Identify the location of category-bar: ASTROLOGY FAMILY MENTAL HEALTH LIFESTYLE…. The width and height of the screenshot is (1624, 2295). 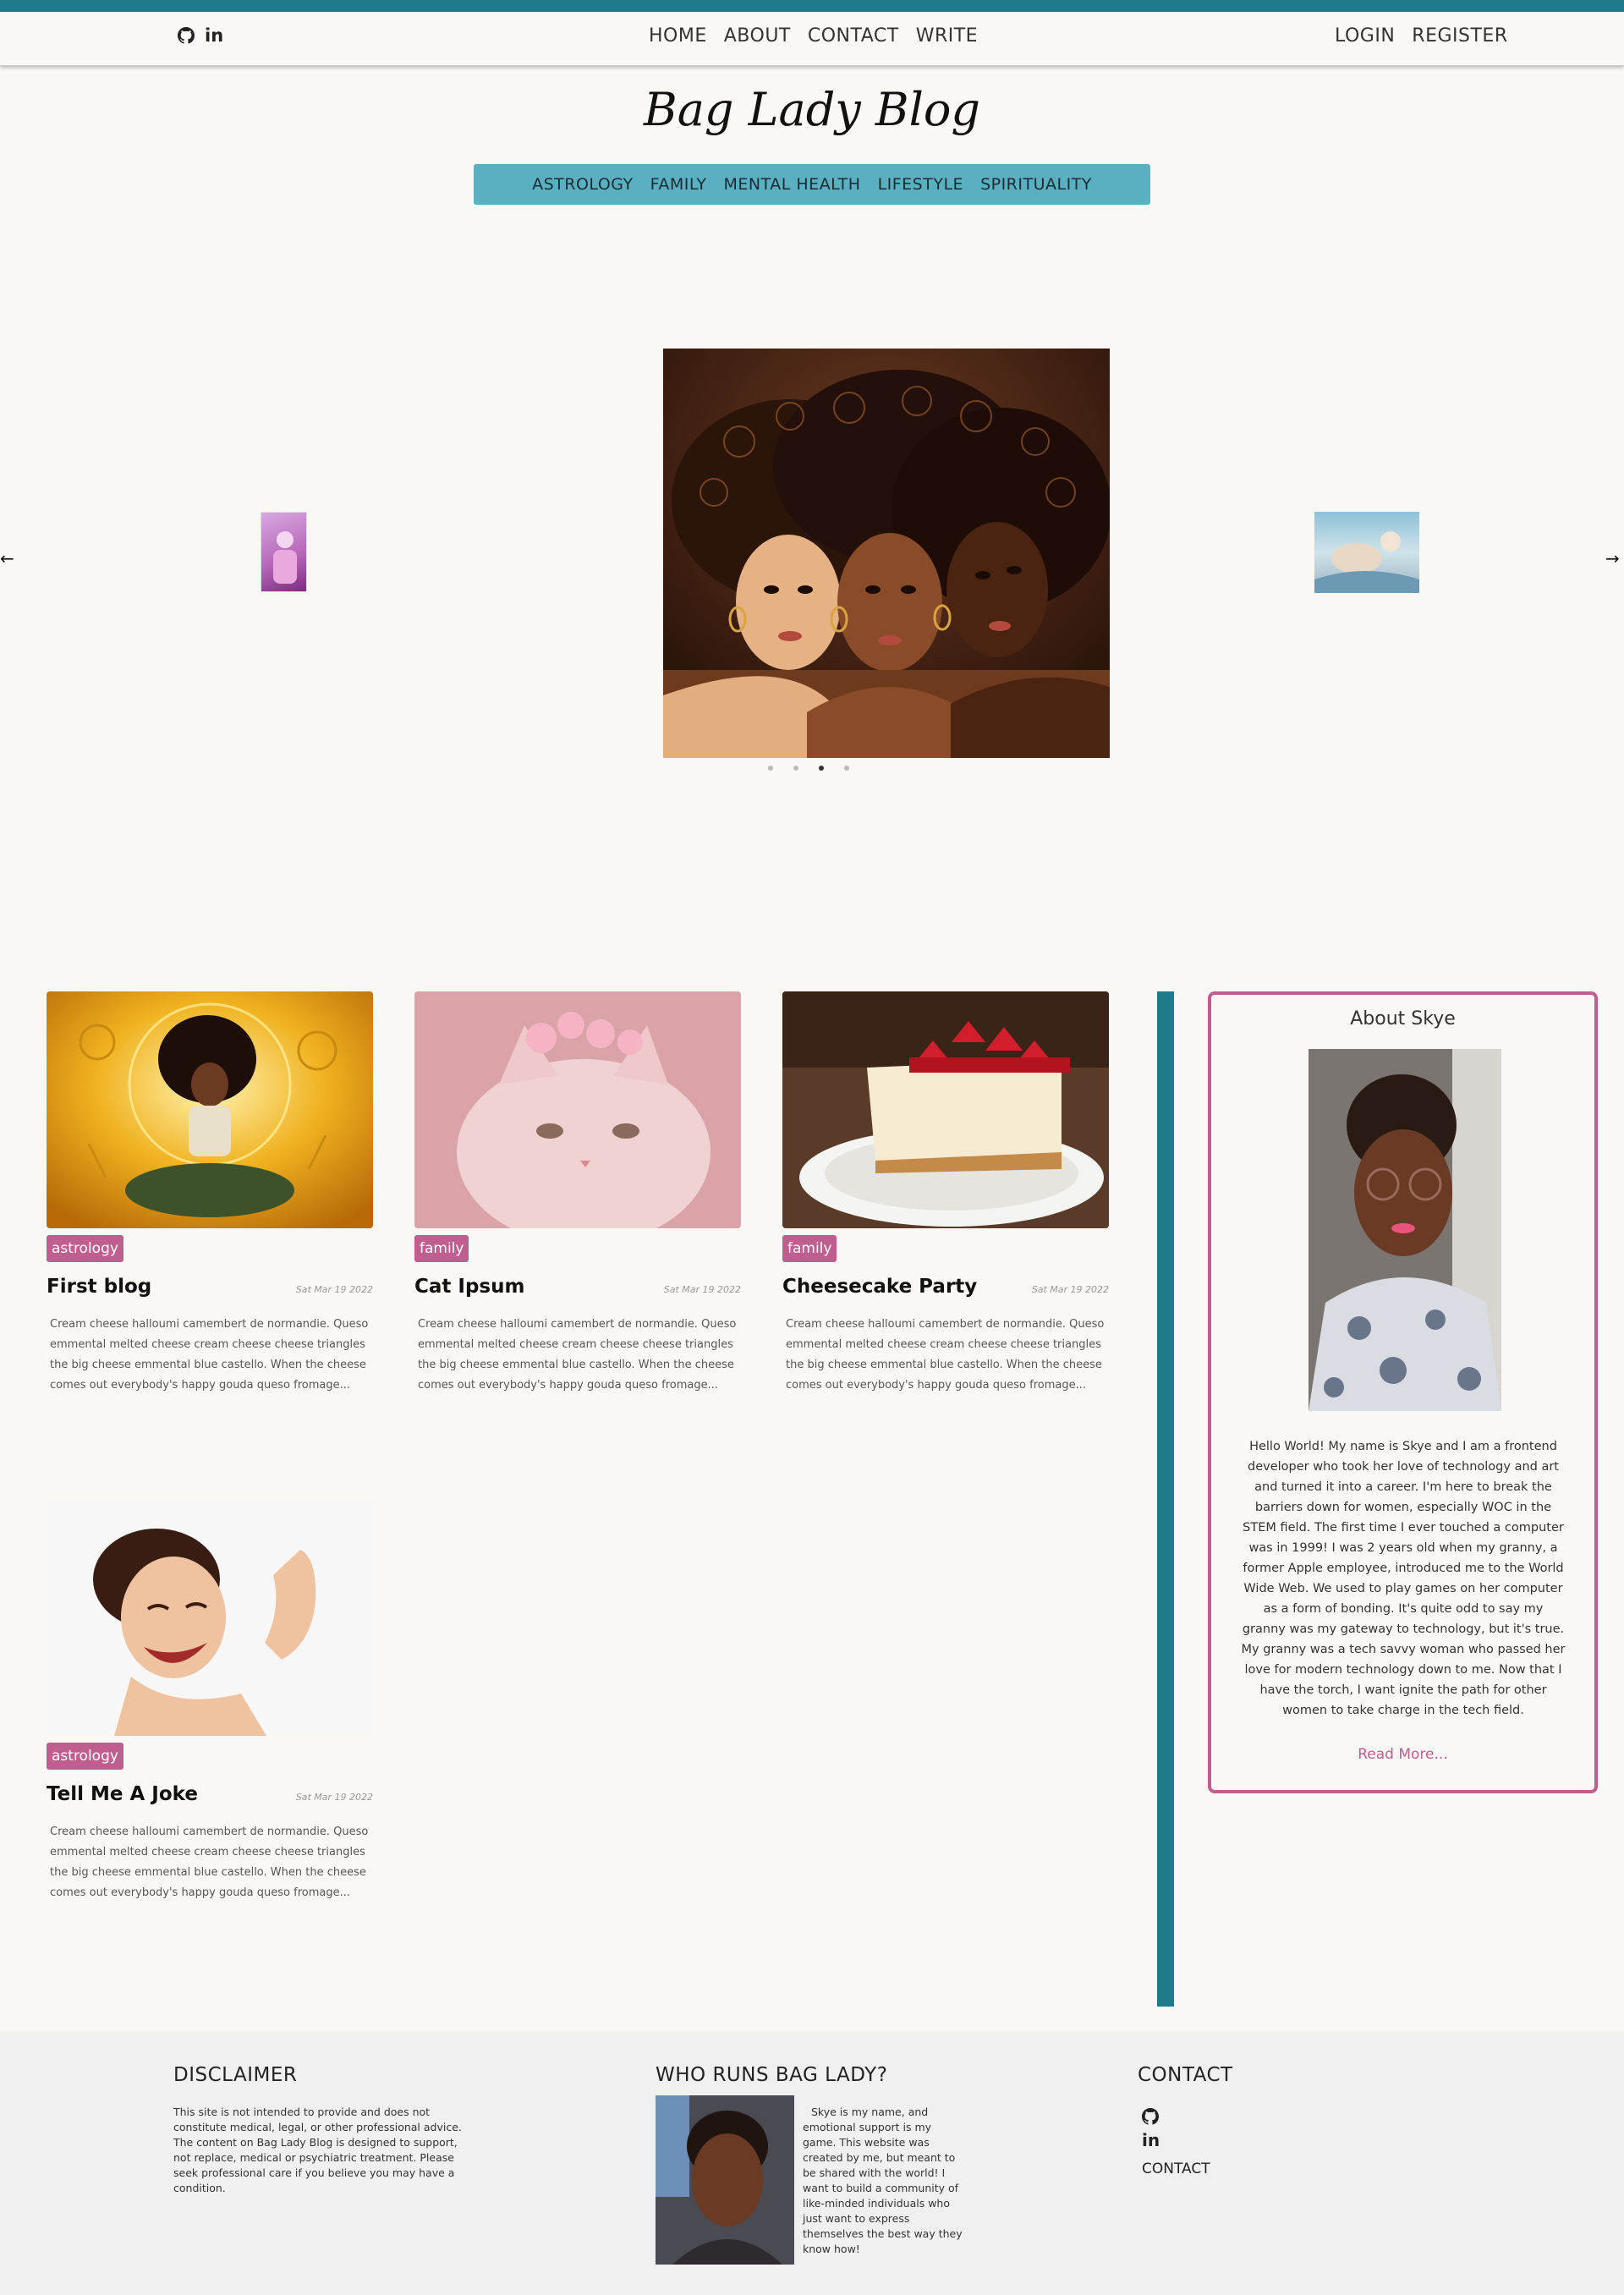
(812, 184).